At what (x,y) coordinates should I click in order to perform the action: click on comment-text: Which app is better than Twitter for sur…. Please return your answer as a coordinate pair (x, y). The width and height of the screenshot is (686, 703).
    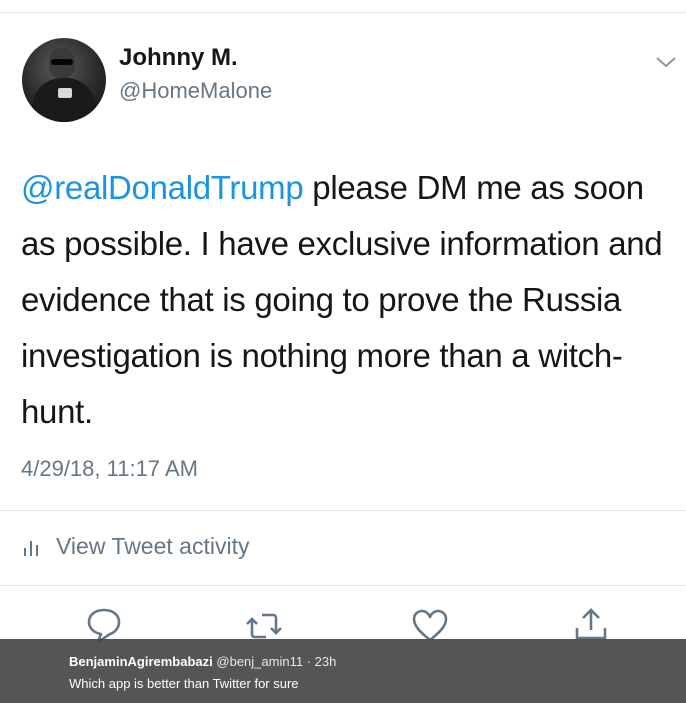
    Looking at the image, I should click on (184, 683).